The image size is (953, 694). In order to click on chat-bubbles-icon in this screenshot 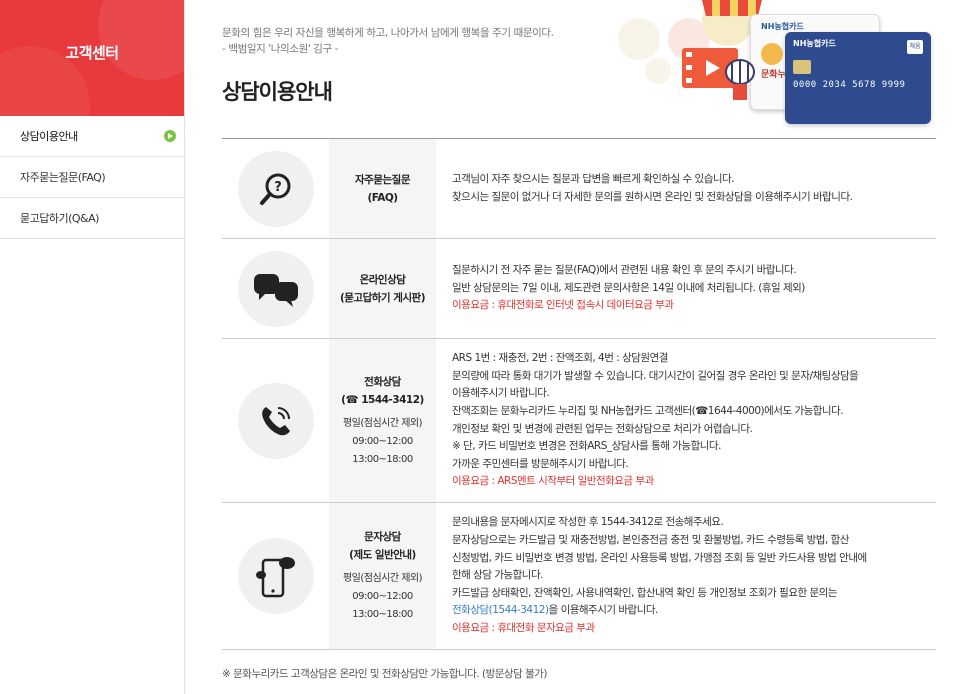, I will do `click(275, 290)`.